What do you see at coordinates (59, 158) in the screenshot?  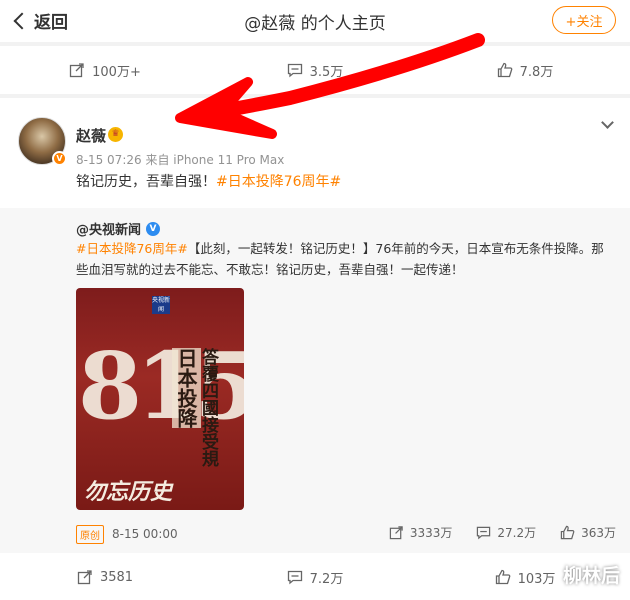 I see `verified-badge: V` at bounding box center [59, 158].